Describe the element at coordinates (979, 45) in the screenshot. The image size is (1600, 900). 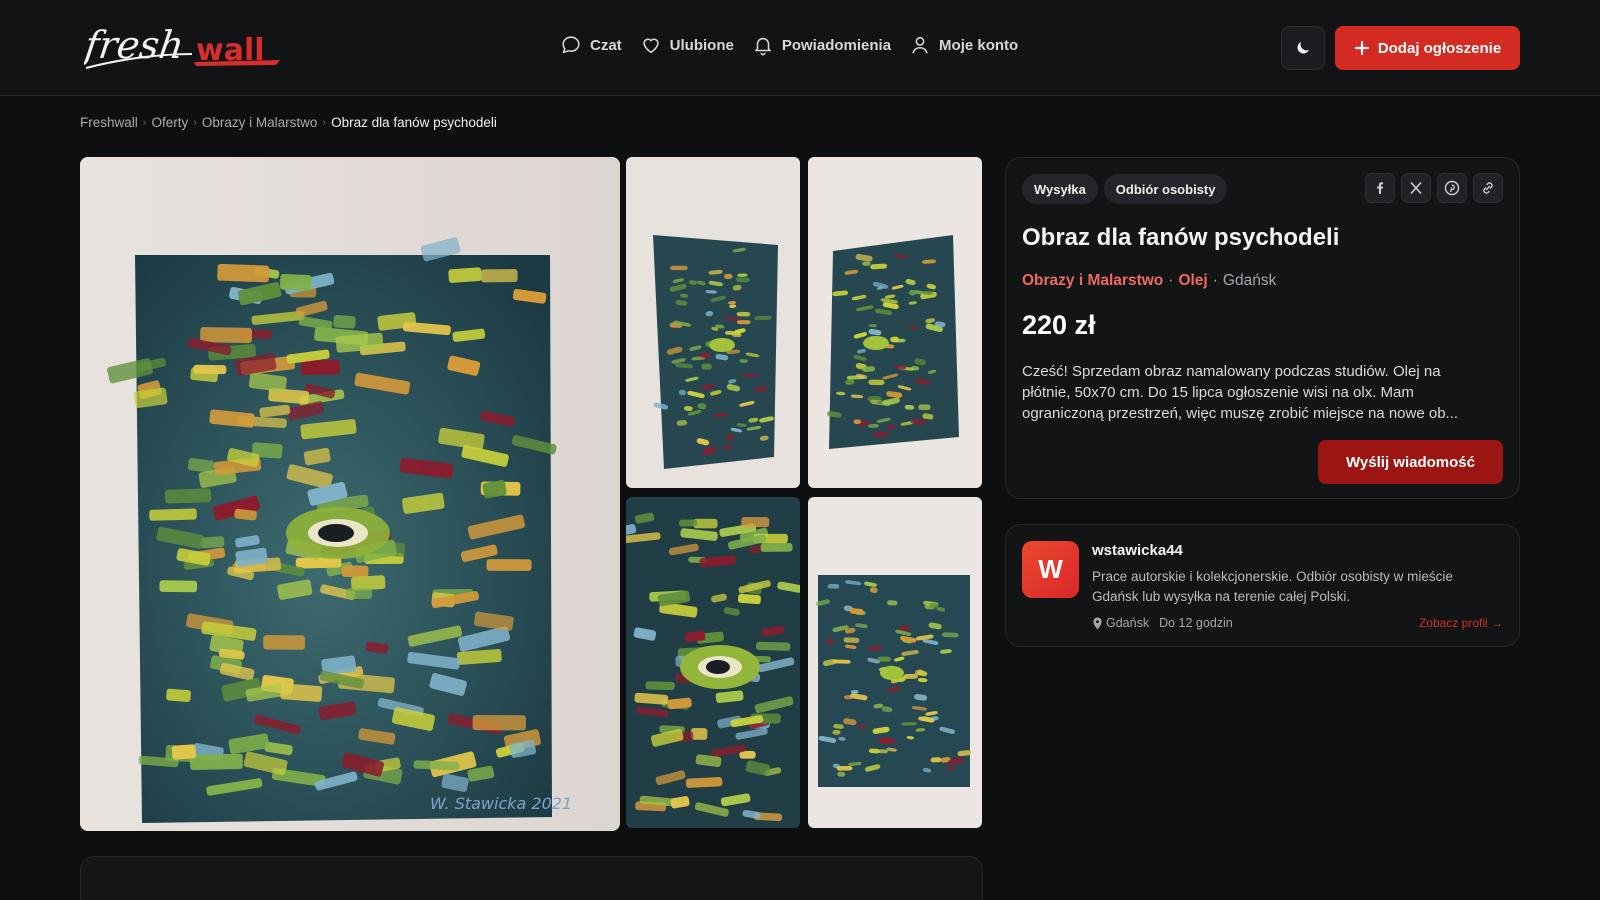
I see `nav-account-label: Moje konto` at that location.